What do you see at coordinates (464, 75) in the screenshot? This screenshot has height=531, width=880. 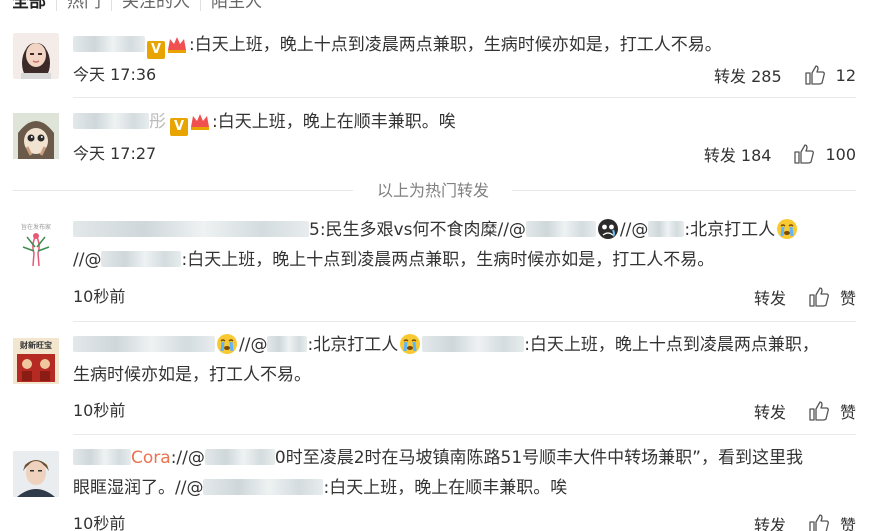 I see `comment-meta: 今天 17:36 转发 285 12` at bounding box center [464, 75].